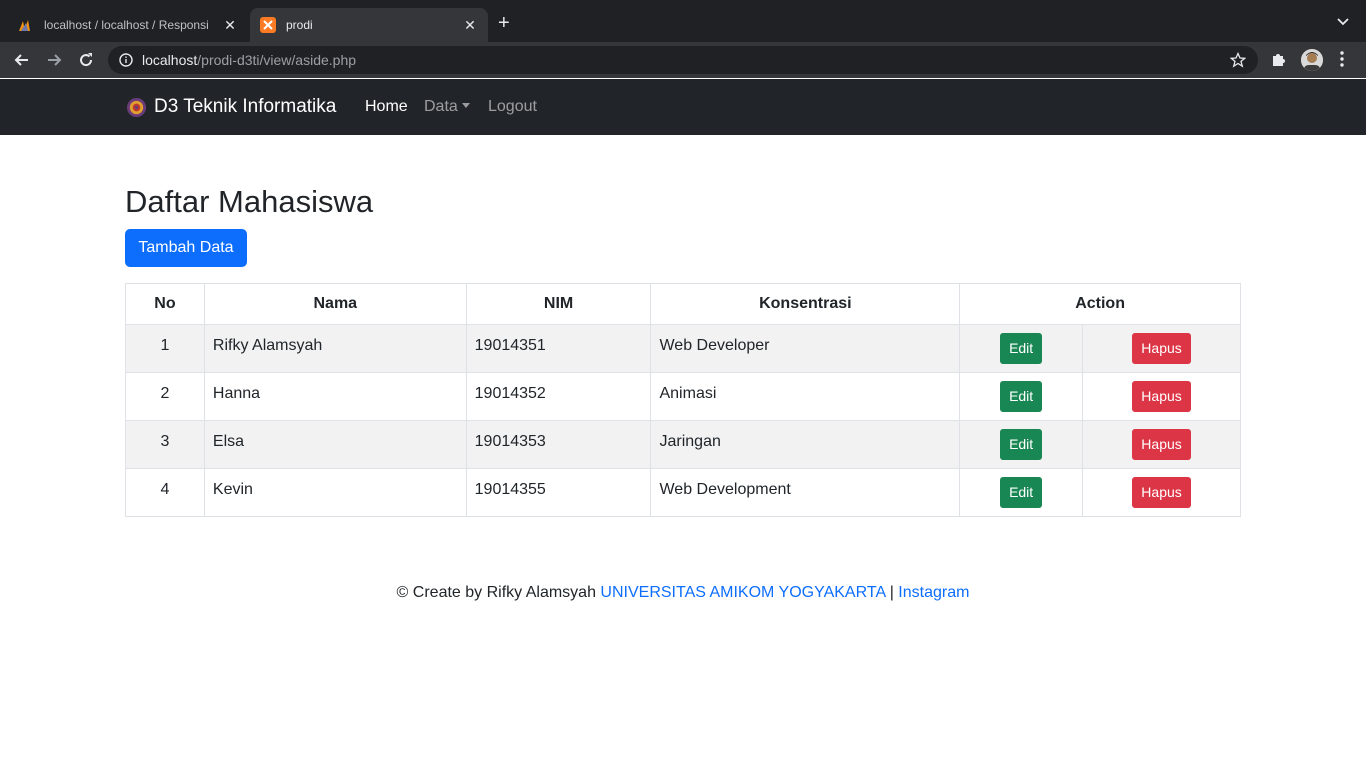  I want to click on header-nim: NIM, so click(558, 304).